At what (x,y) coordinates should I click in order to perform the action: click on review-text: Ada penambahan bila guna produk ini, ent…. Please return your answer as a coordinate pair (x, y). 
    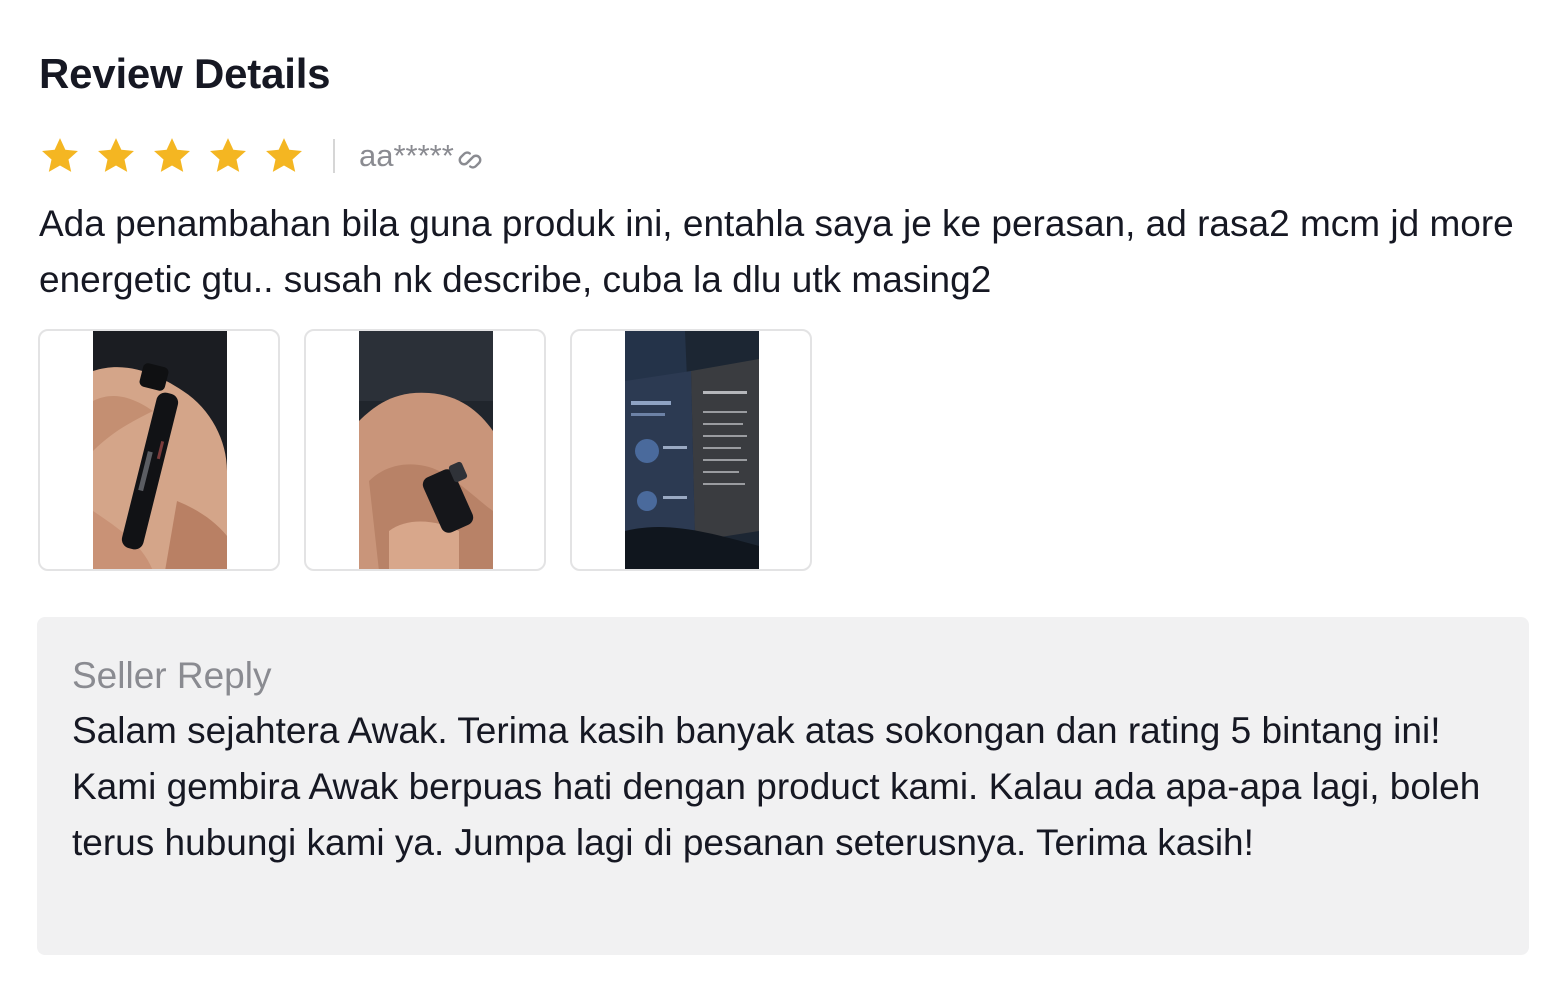
    Looking at the image, I should click on (776, 251).